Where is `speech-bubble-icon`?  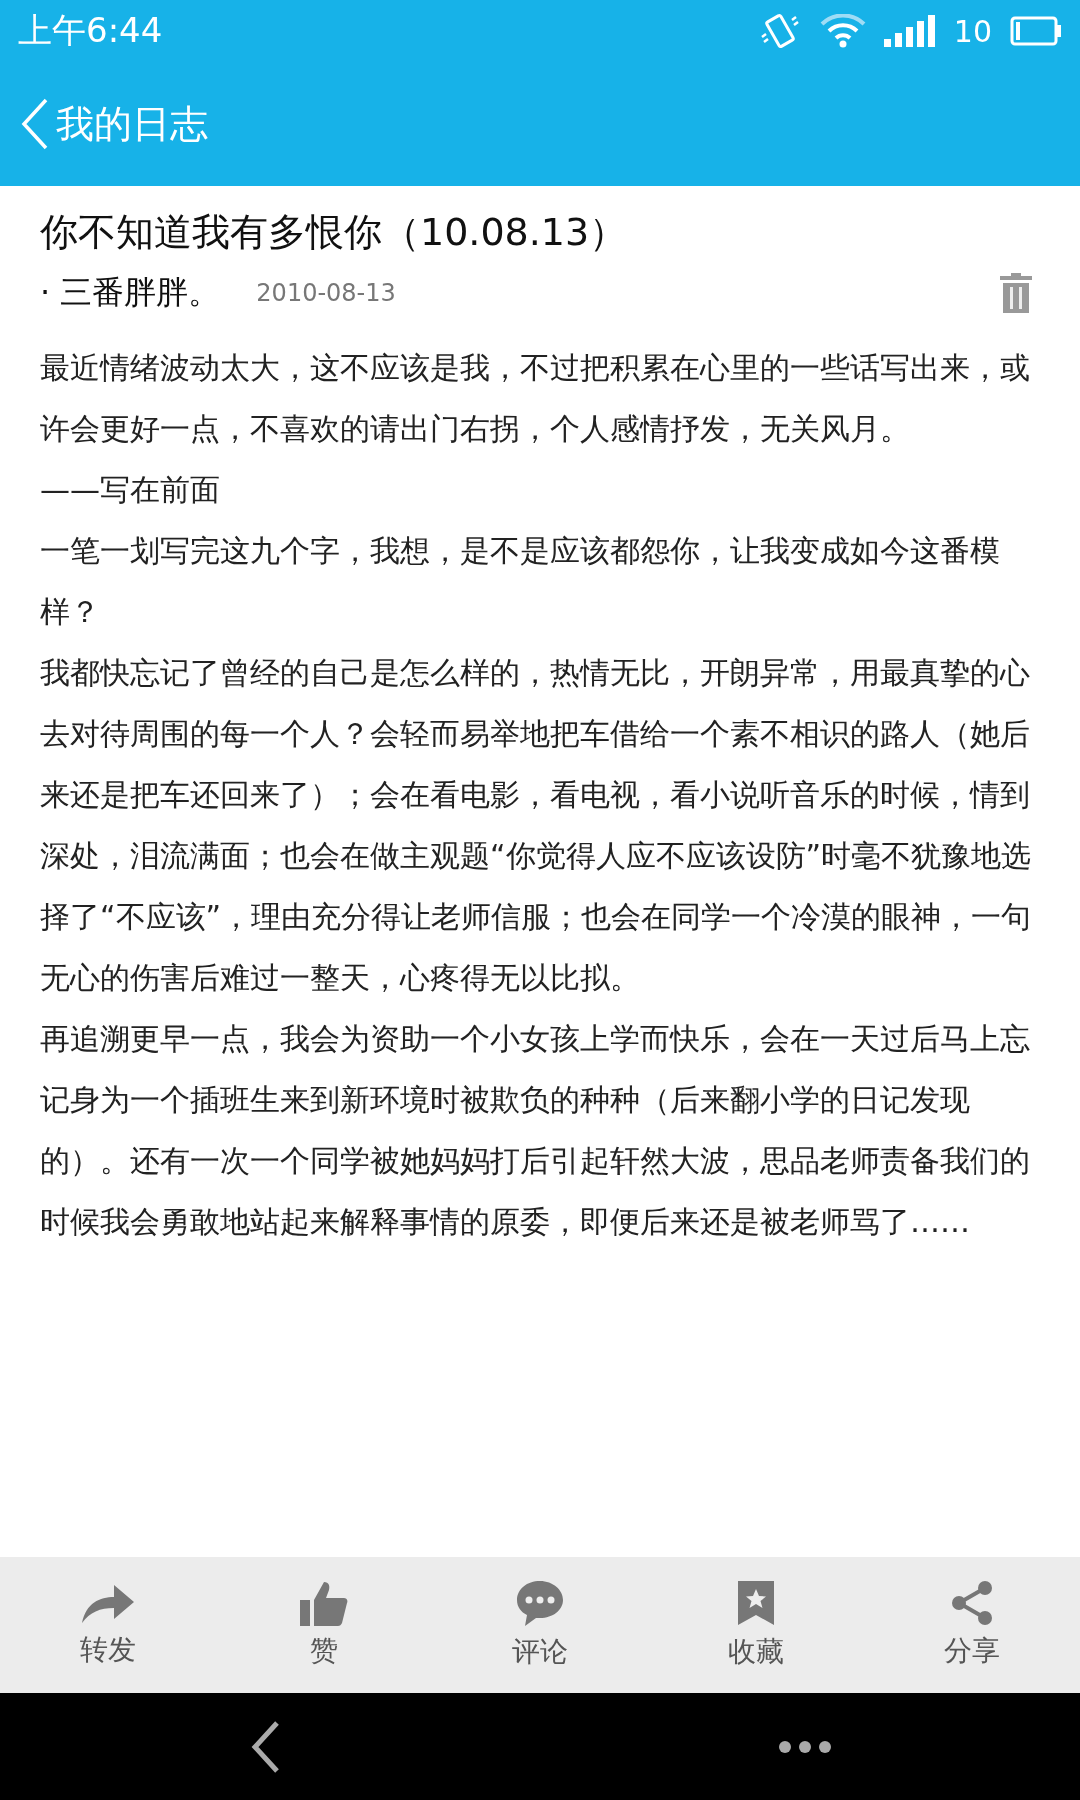 speech-bubble-icon is located at coordinates (540, 1603).